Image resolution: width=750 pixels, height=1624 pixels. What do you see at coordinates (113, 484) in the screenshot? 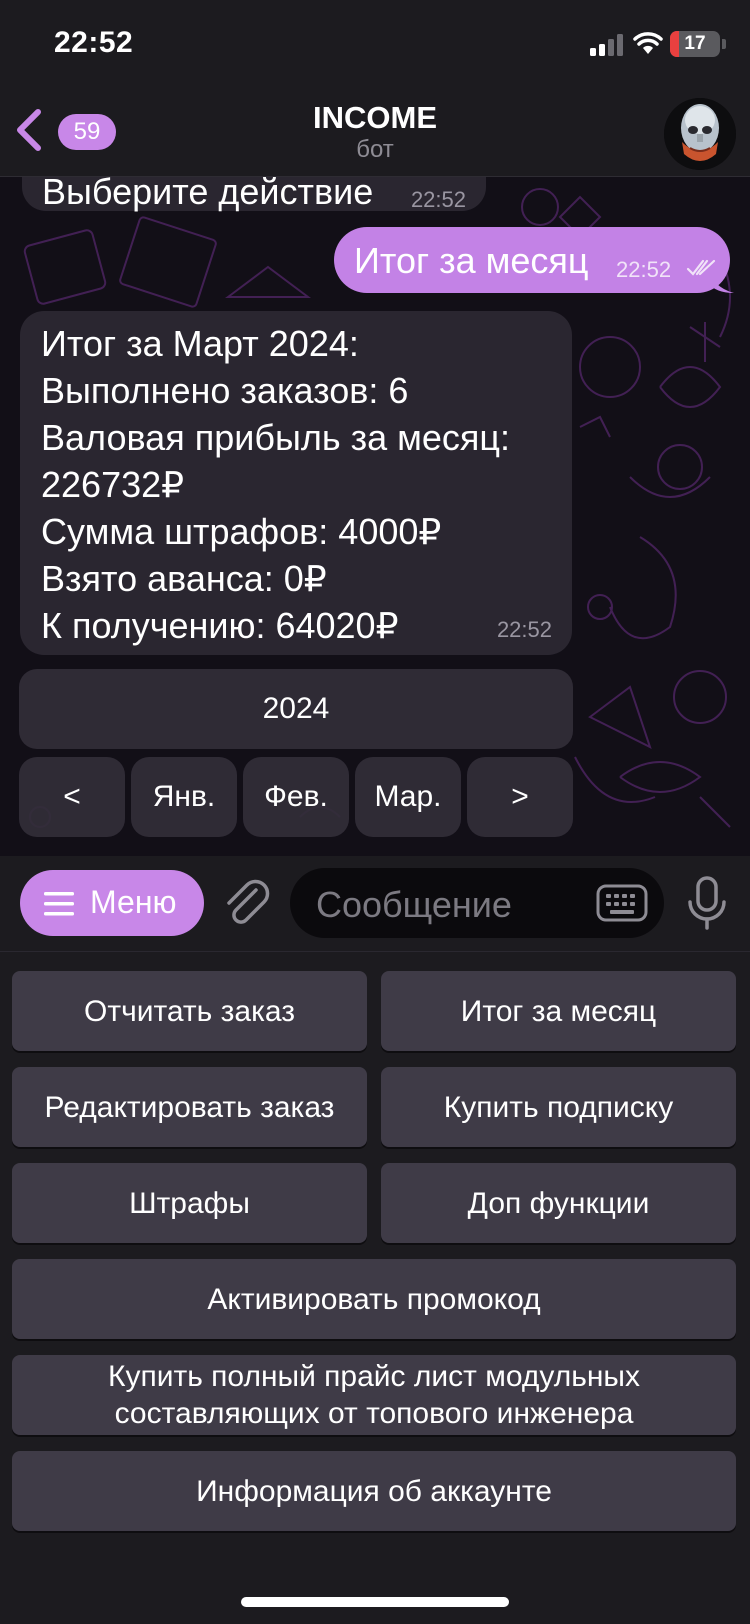
I see `report-line: 226732₽` at bounding box center [113, 484].